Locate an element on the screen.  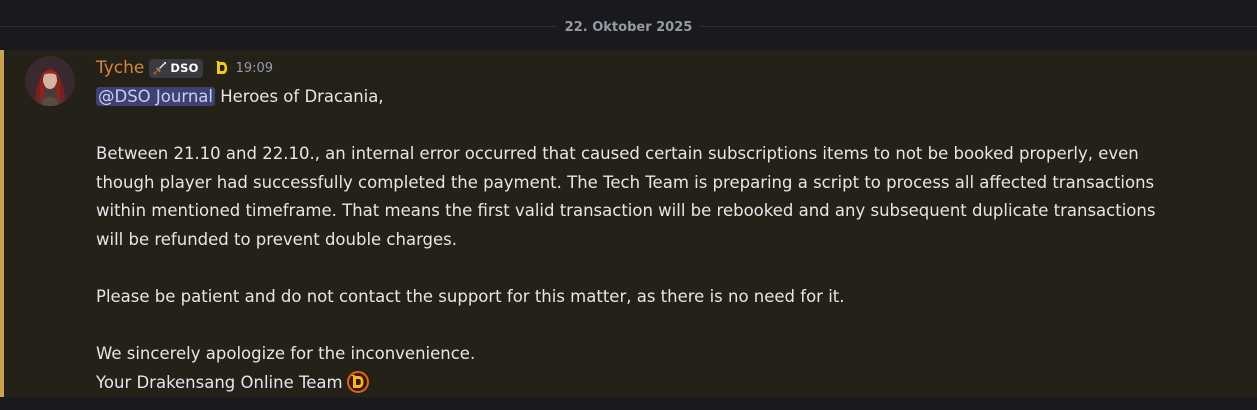
message-header: Tyche DSO 19:09 is located at coordinates (184, 68).